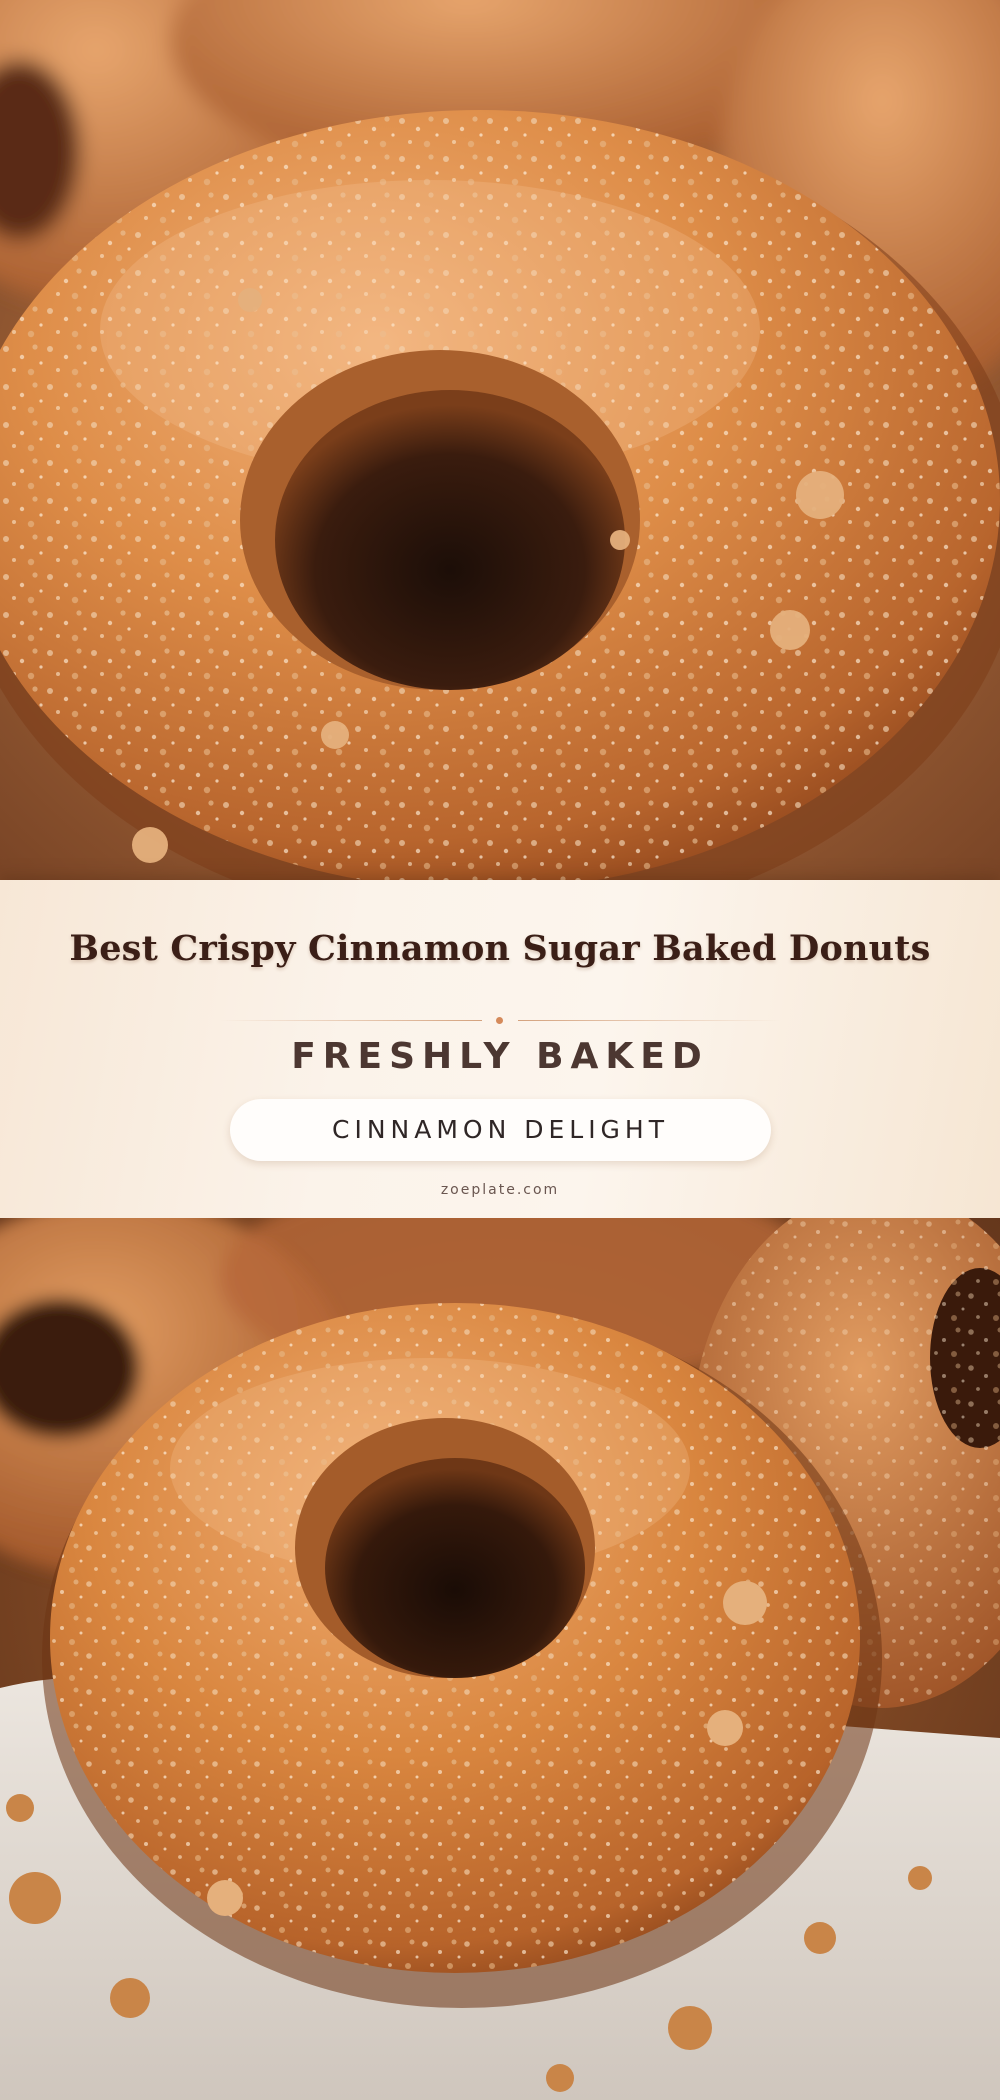 This screenshot has width=1000, height=2100. I want to click on divider-line-left, so click(351, 1020).